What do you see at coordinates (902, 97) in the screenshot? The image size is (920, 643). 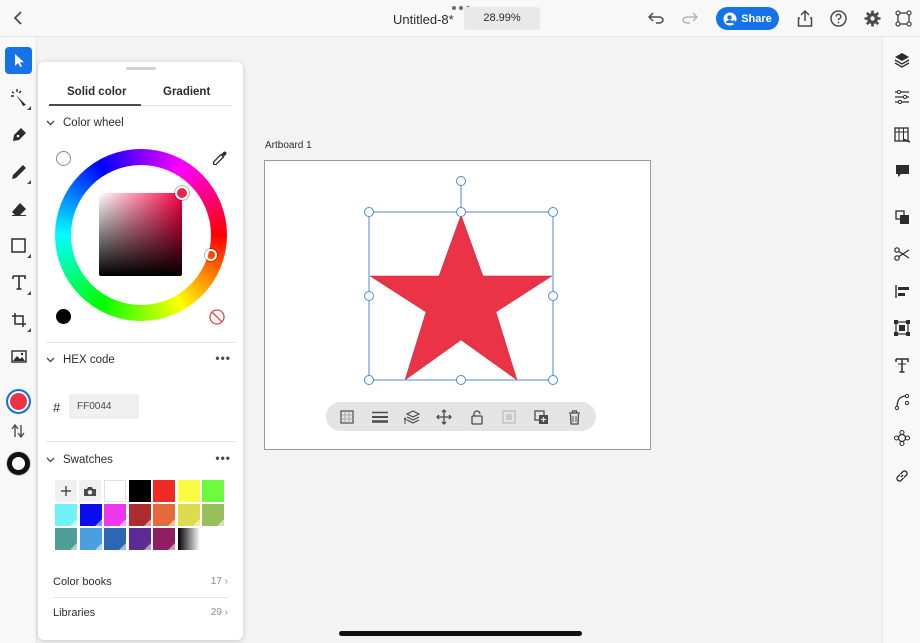 I see `properties-icon` at bounding box center [902, 97].